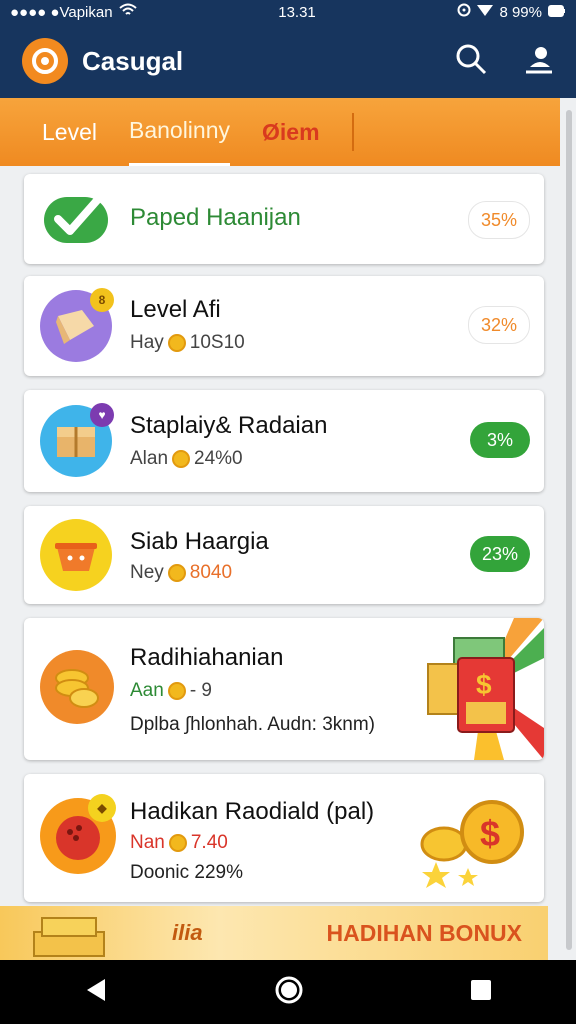 This screenshot has height=1024, width=576. What do you see at coordinates (252, 811) in the screenshot?
I see `item-title: Hadikan Raodiald (pal)` at bounding box center [252, 811].